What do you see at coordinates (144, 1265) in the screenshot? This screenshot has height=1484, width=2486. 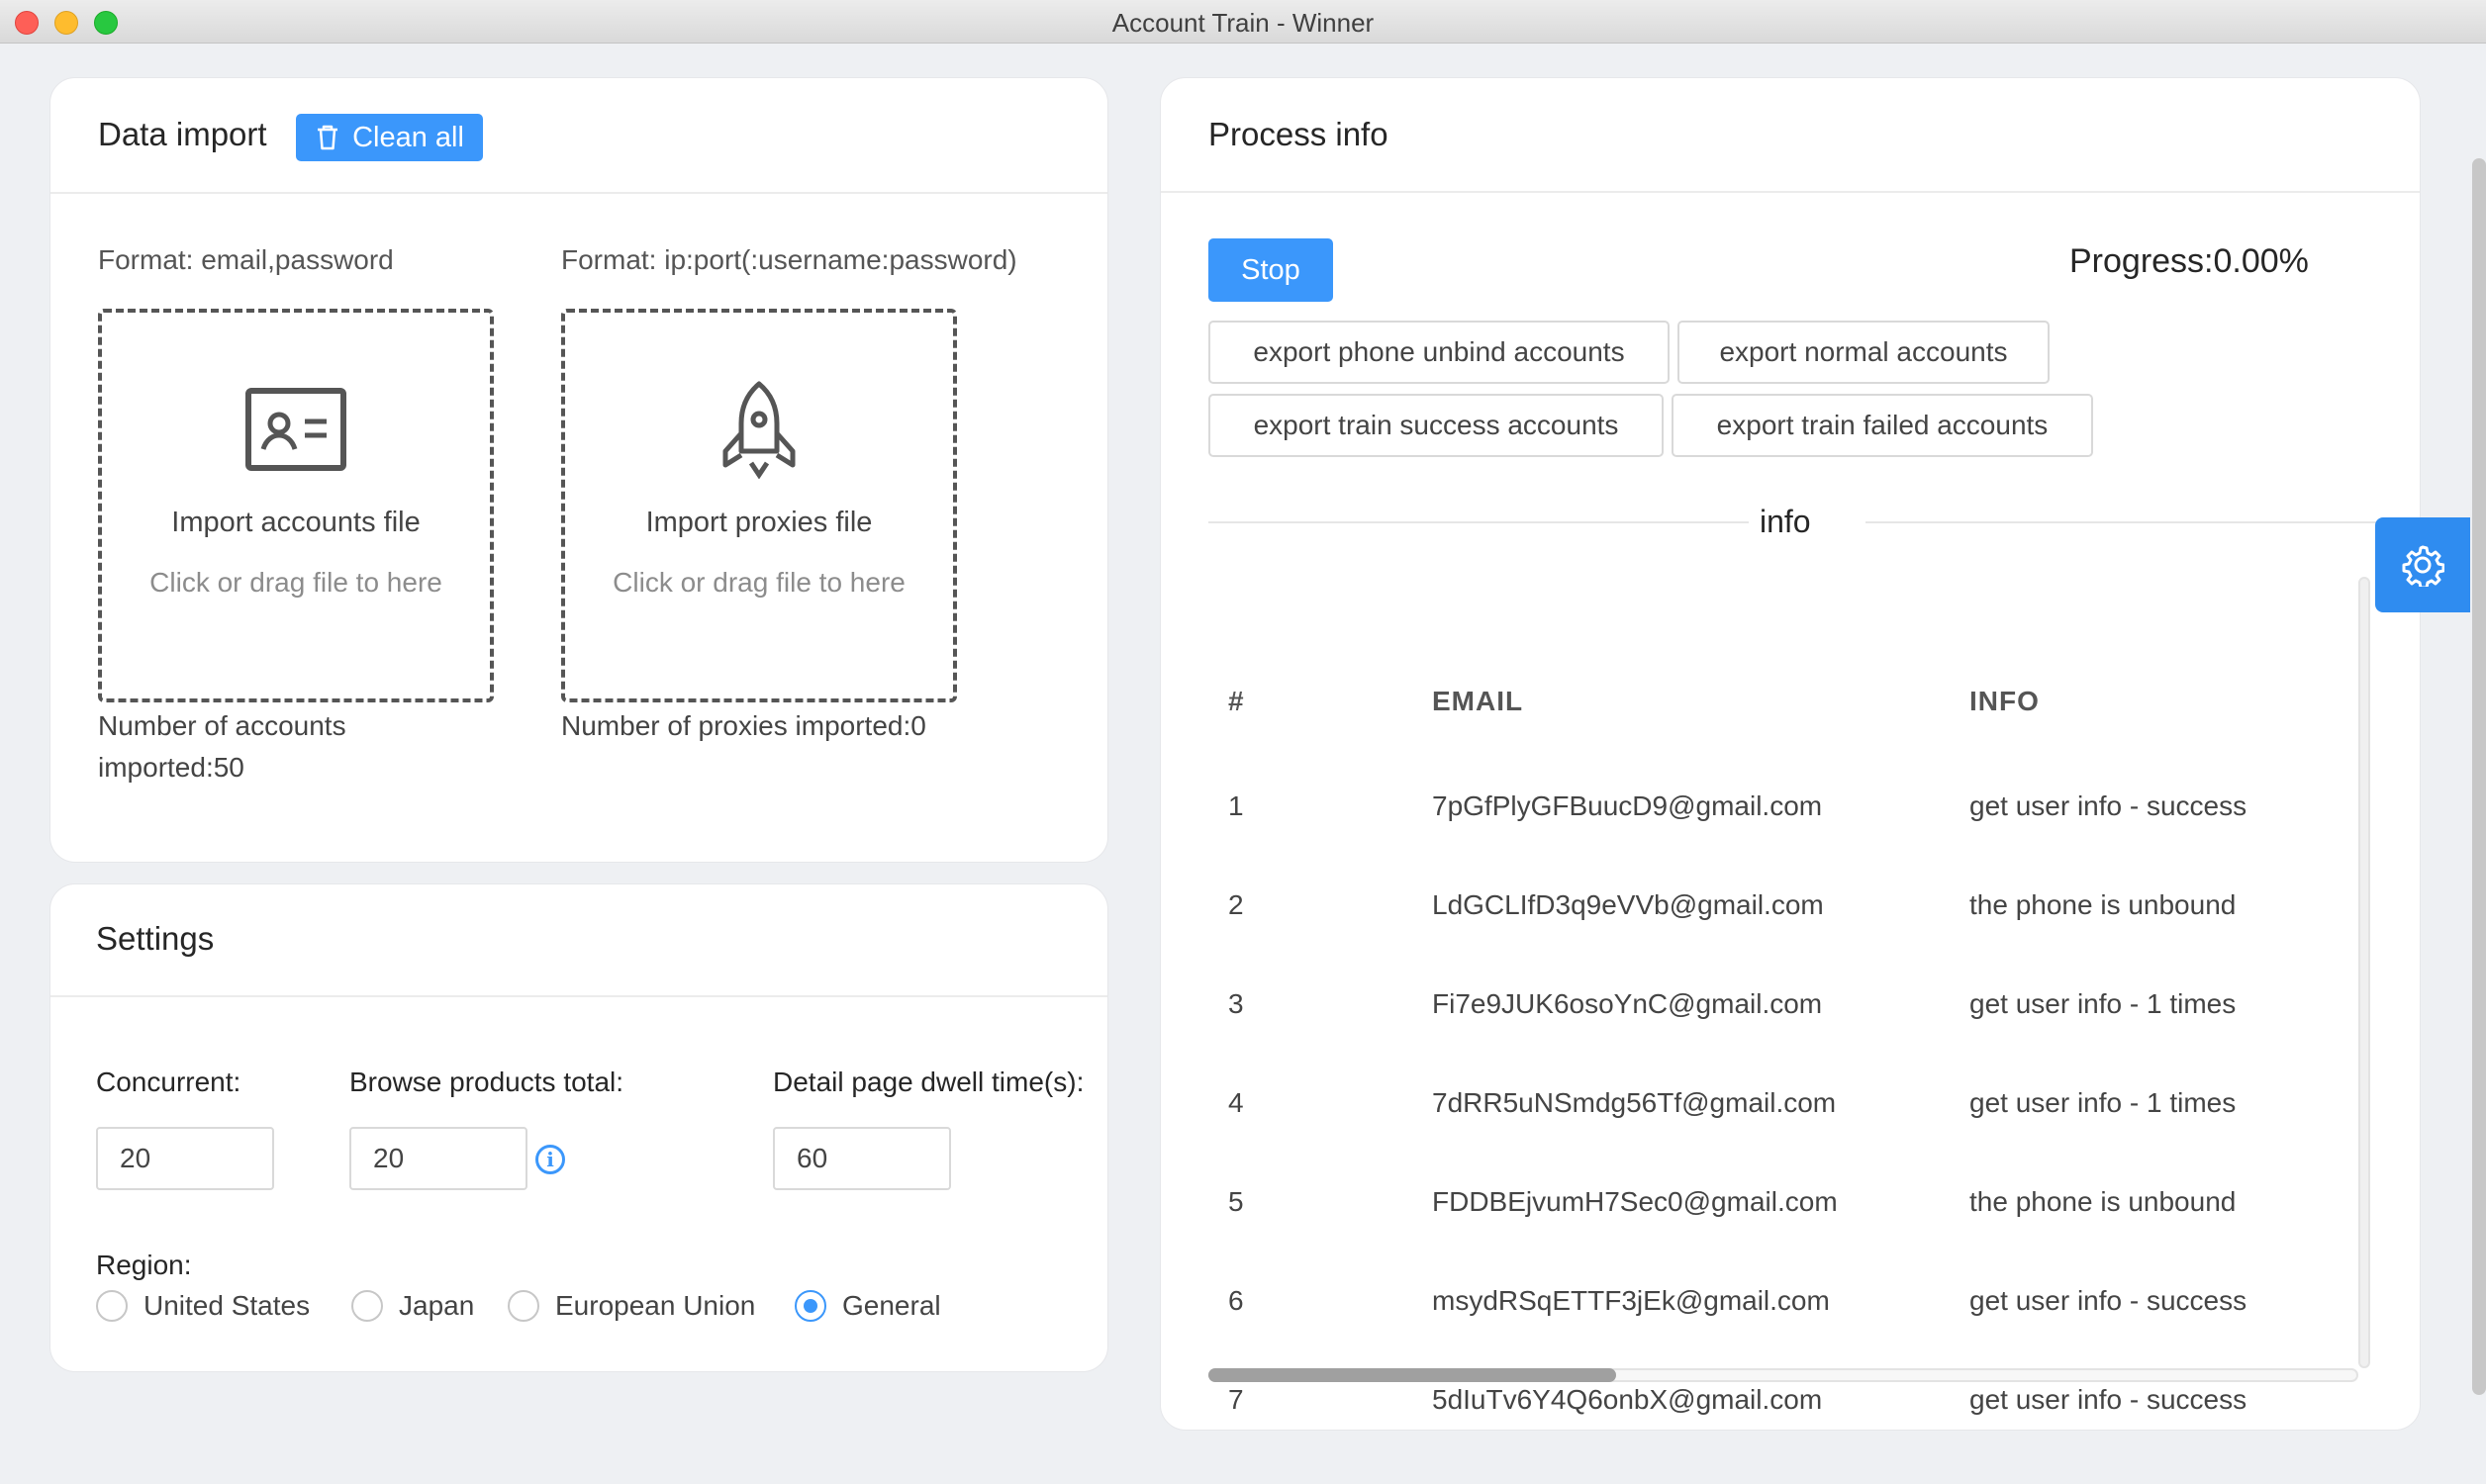 I see `region-label: Region:` at bounding box center [144, 1265].